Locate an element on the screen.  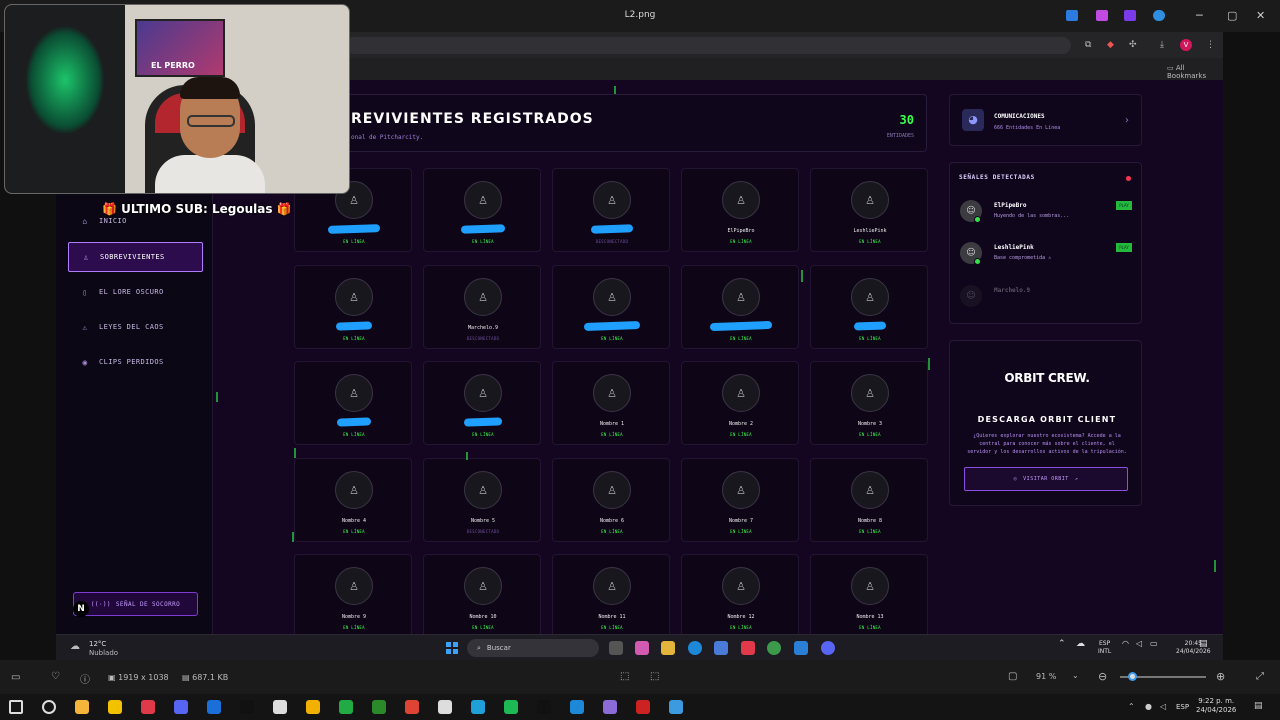
survivor-card: ♙ Nombre 6 EN LÍNEA is located at coordinates (611, 500).